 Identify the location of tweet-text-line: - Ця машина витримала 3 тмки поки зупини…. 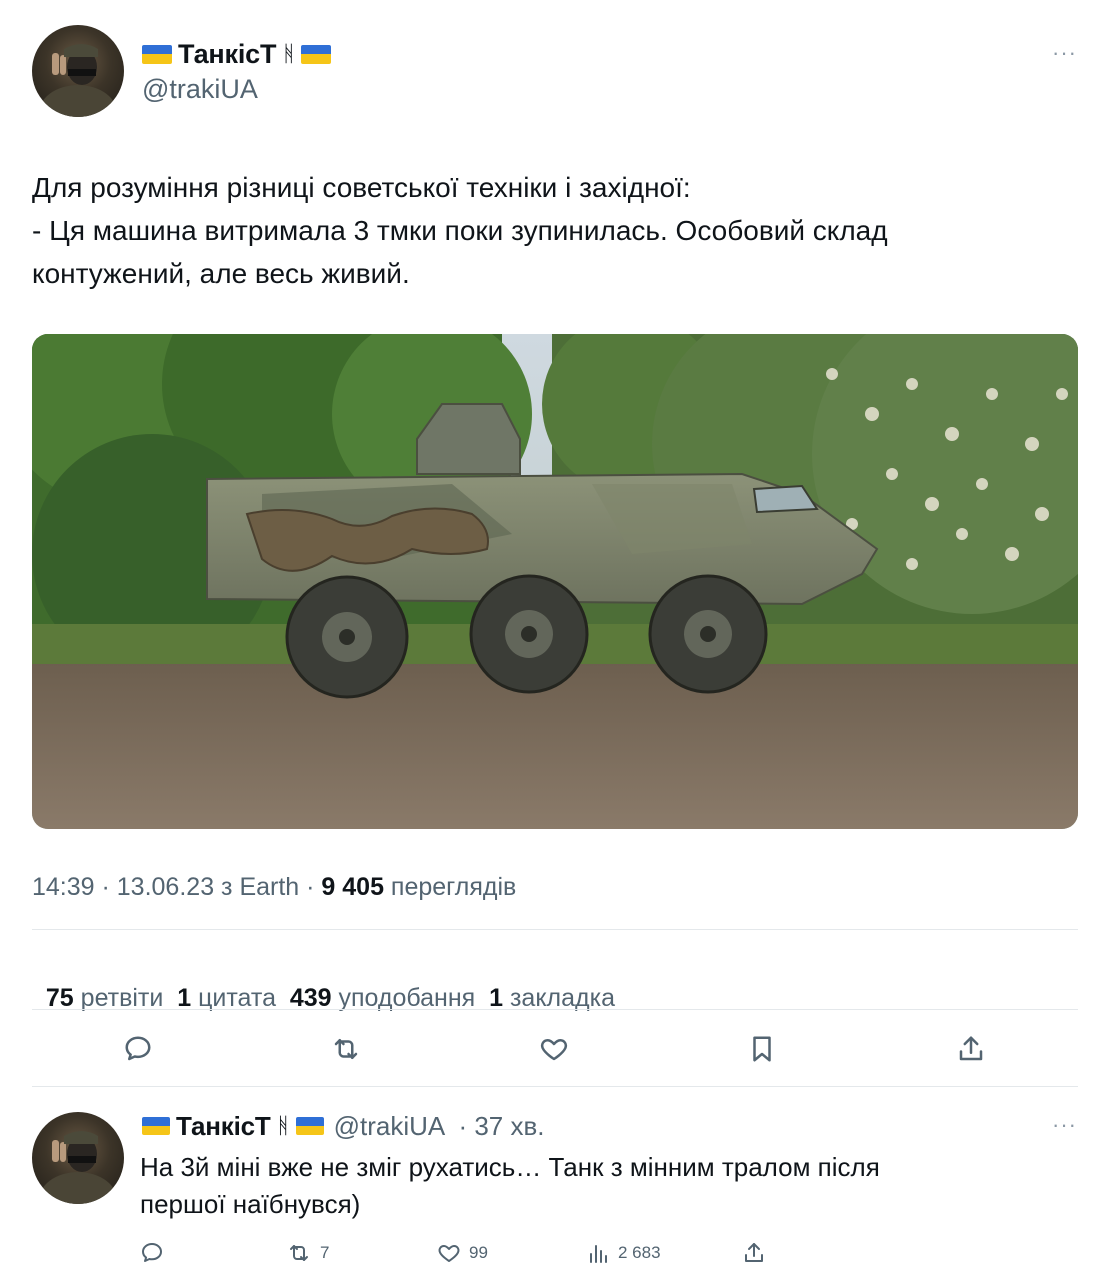
(460, 230).